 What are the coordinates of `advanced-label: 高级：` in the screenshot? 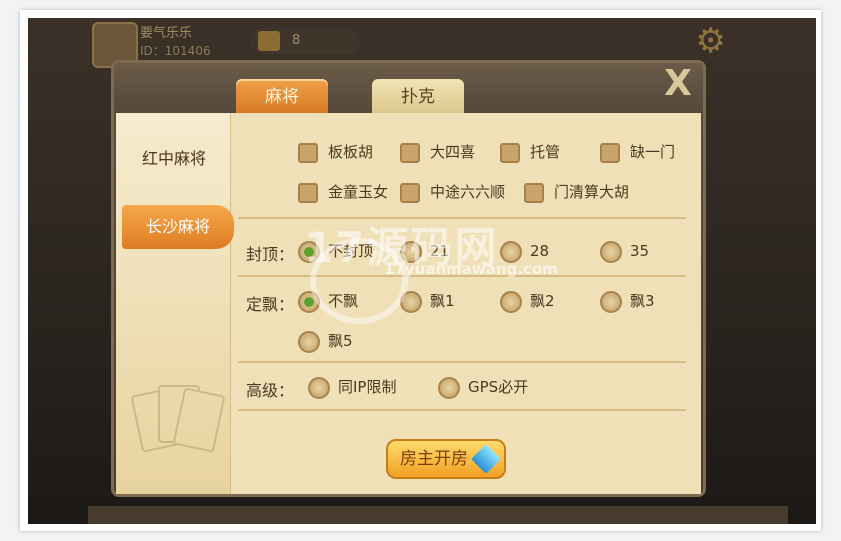 It's located at (270, 390).